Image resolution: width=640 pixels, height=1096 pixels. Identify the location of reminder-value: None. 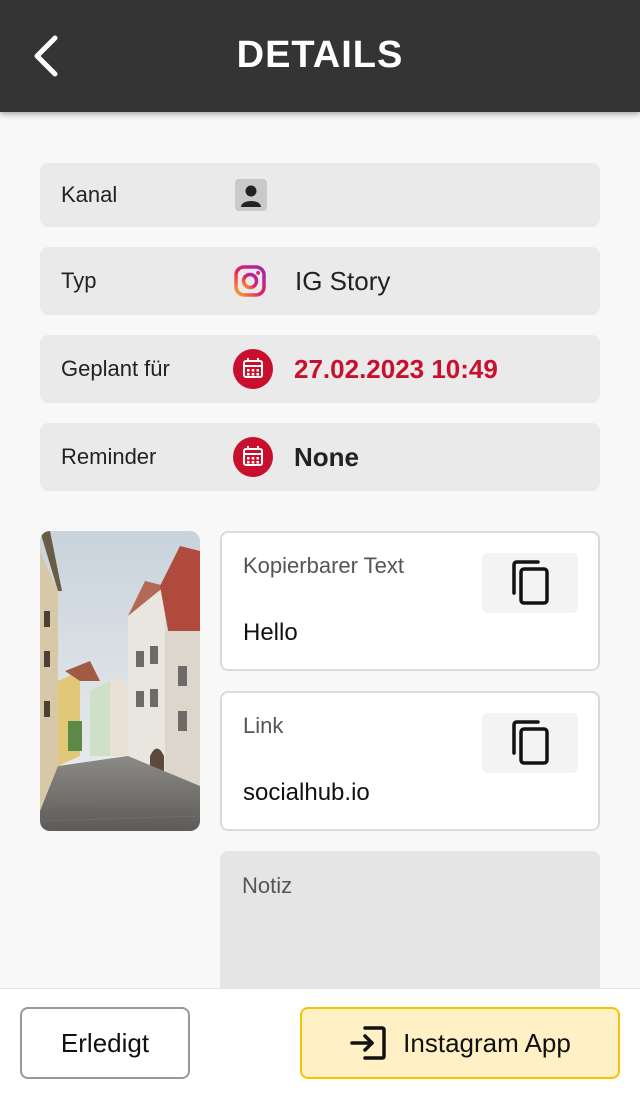
(326, 456).